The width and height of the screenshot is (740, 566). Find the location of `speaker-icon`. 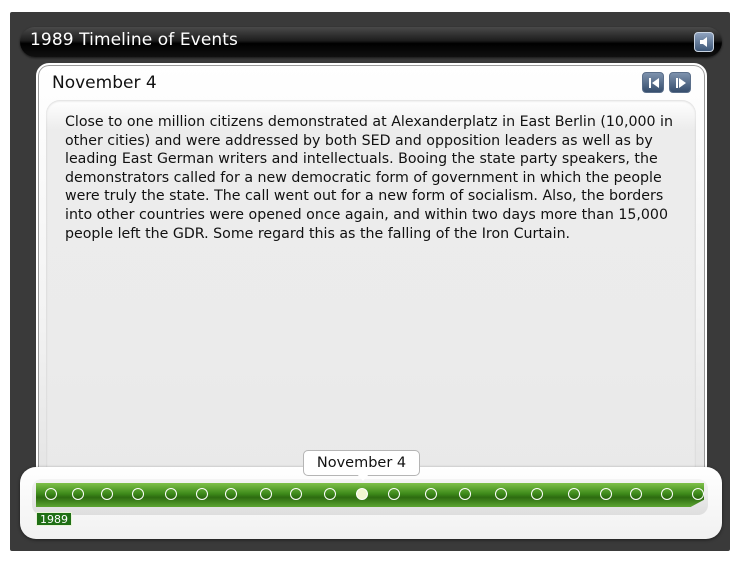

speaker-icon is located at coordinates (703, 42).